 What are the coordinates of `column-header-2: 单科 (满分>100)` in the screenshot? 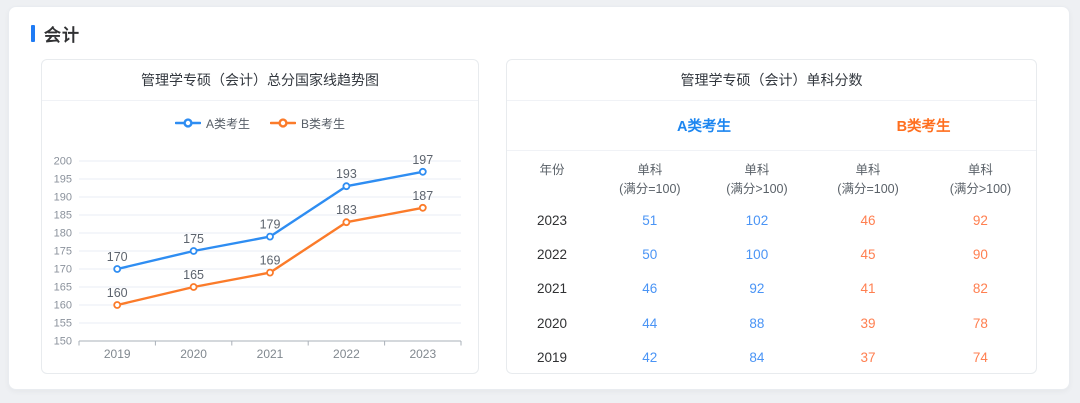 It's located at (757, 179).